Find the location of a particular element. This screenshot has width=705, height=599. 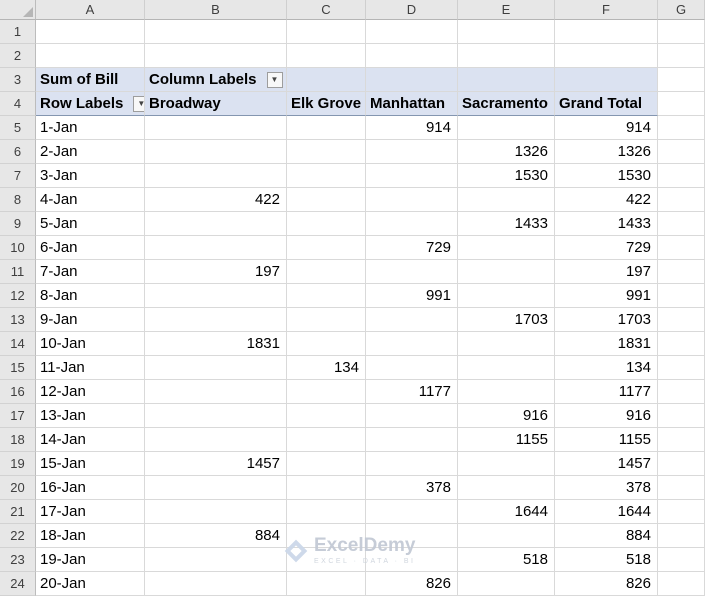

cell-C3 is located at coordinates (326, 80).